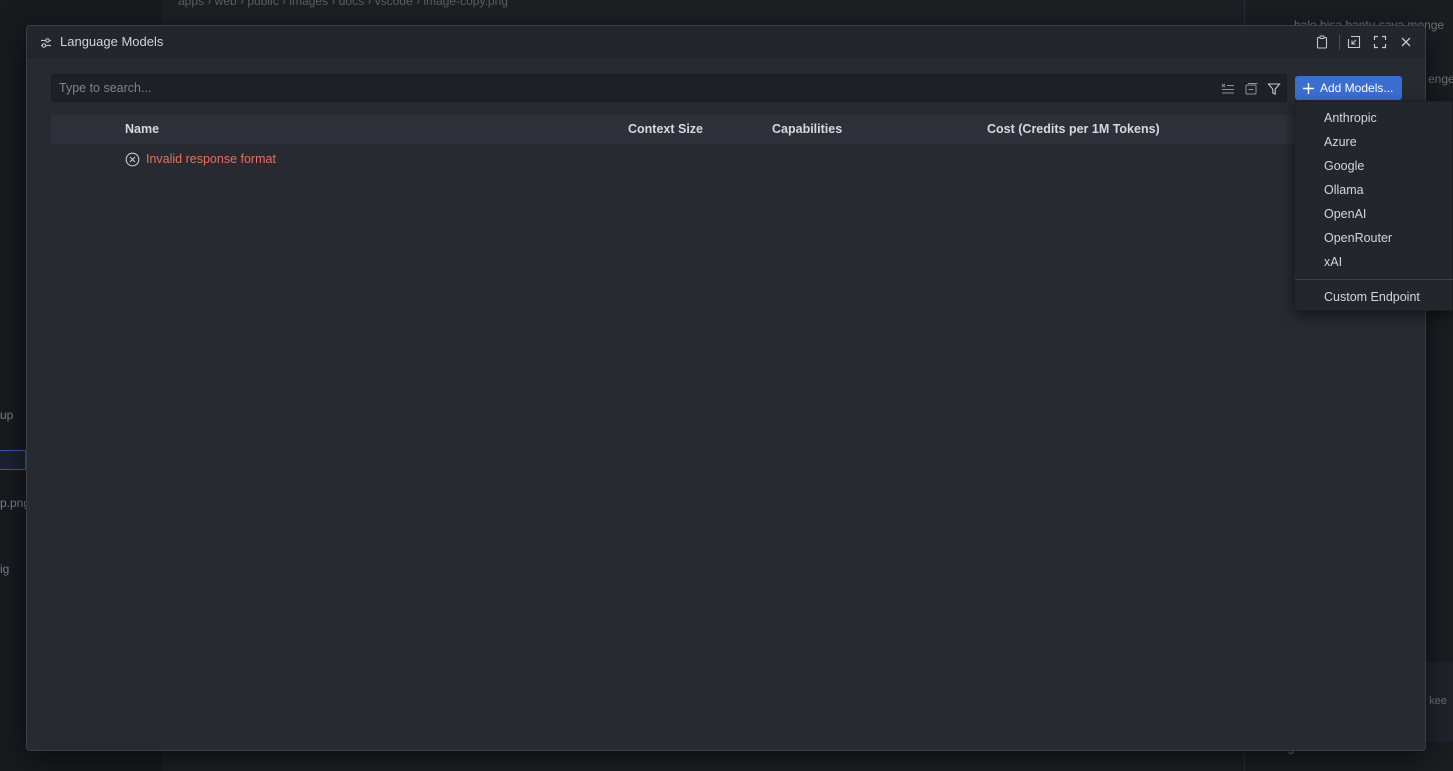 This screenshot has width=1453, height=771. I want to click on collapse-icon, so click(1251, 89).